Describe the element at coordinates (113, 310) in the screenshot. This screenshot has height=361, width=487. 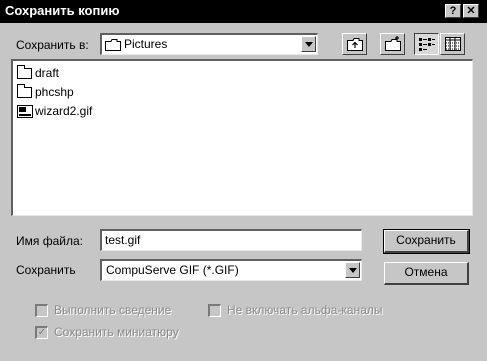
I see `flatten-label: Выполнить сведение` at that location.